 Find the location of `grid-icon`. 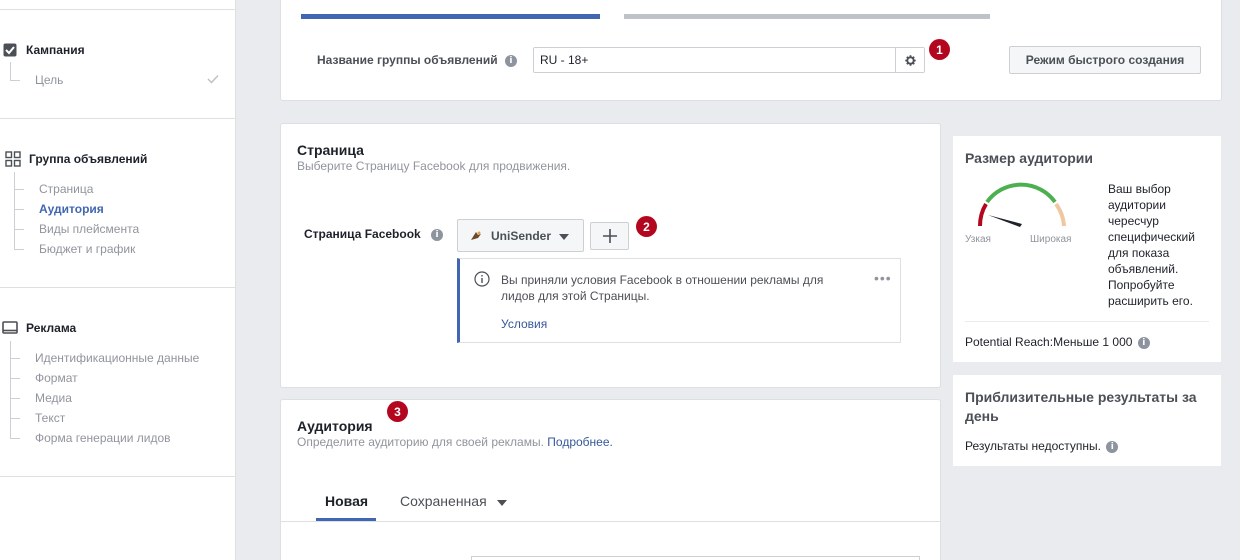

grid-icon is located at coordinates (13, 159).